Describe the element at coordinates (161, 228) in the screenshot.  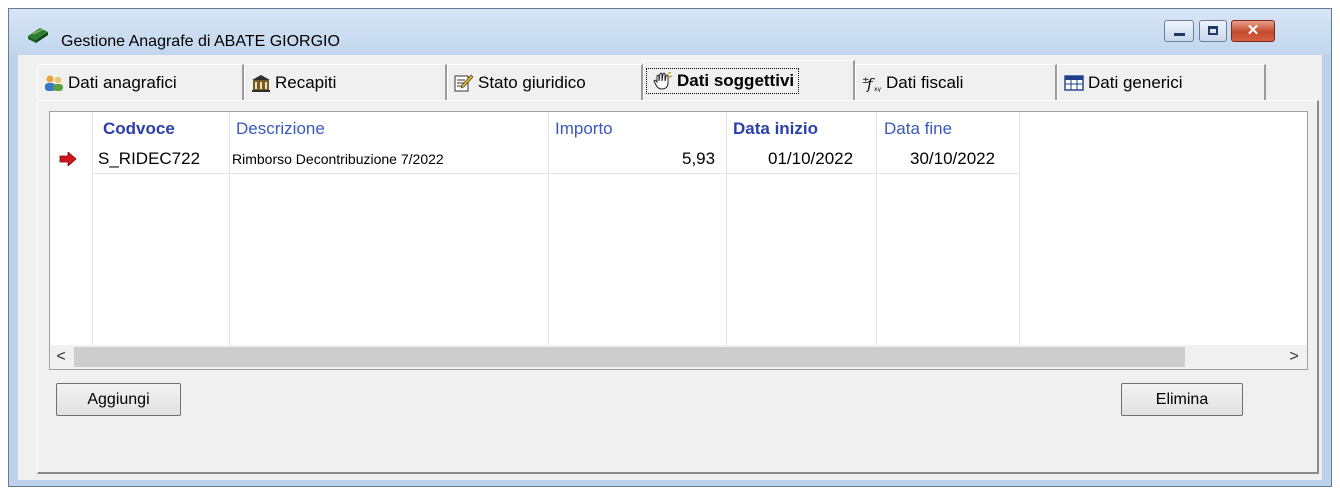
I see `column-codvoce` at that location.